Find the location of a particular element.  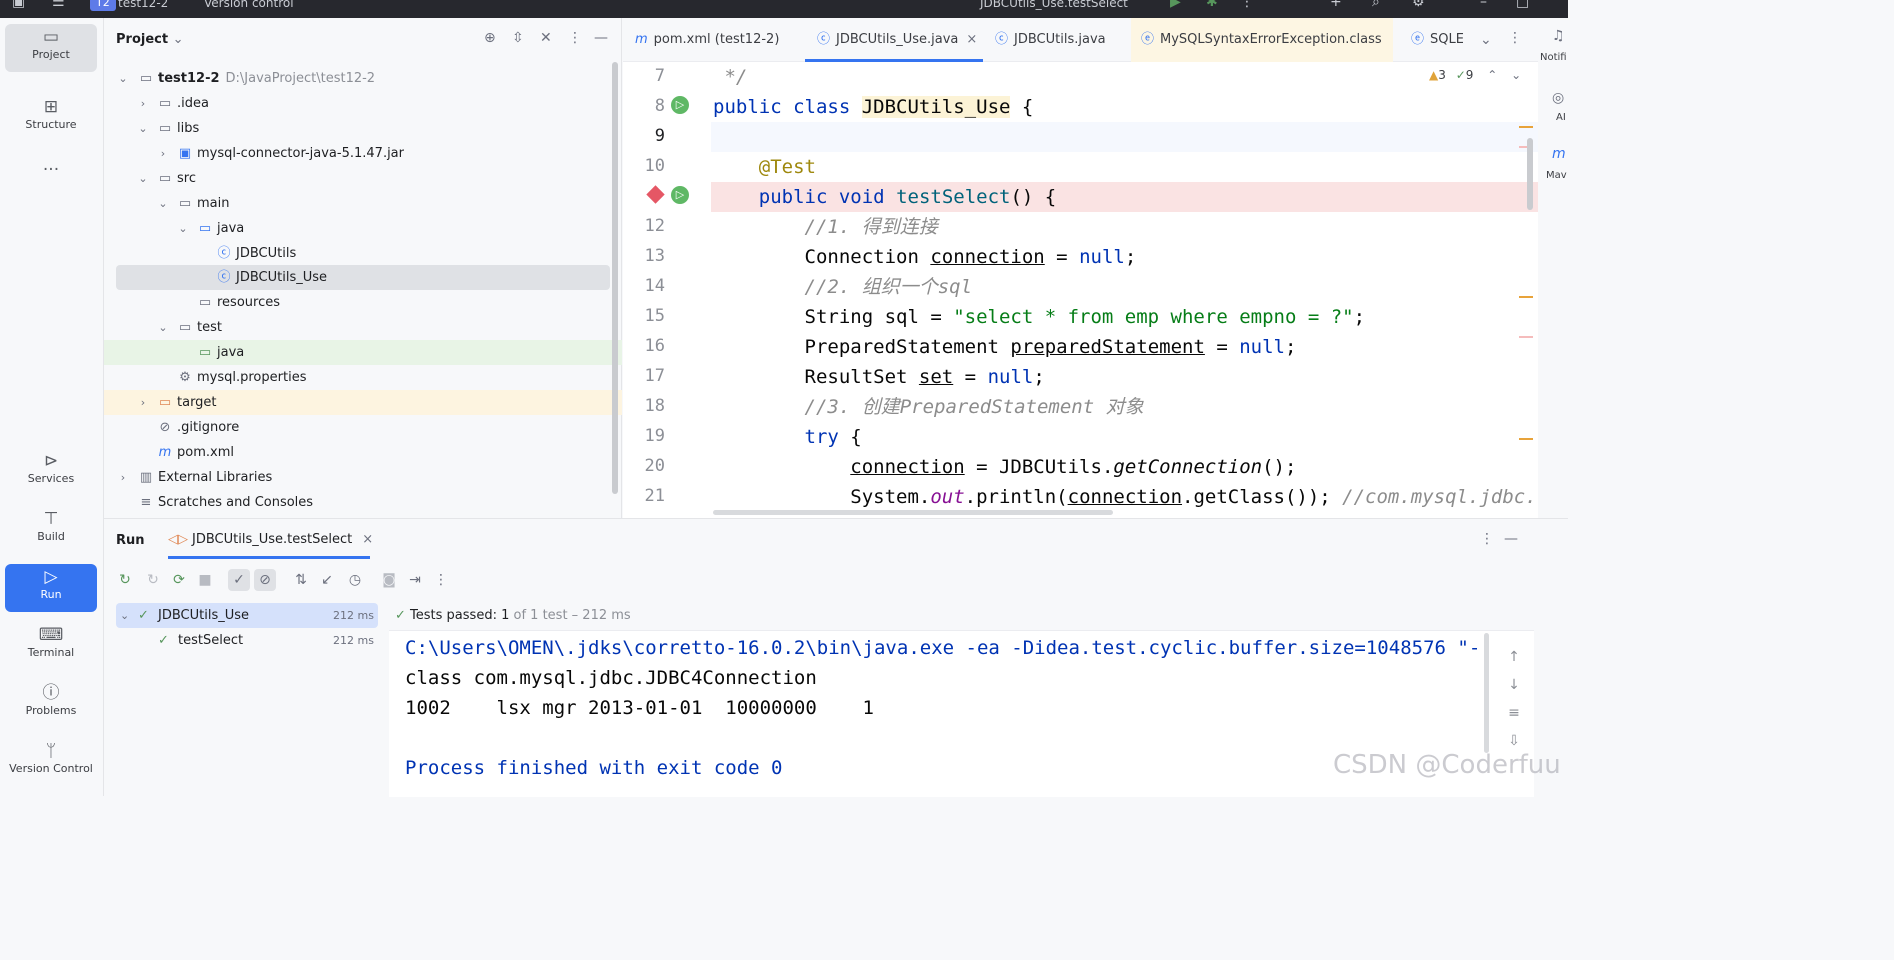

tree-item-mysql-properties: ⚙ mysql.properties is located at coordinates (363, 377).